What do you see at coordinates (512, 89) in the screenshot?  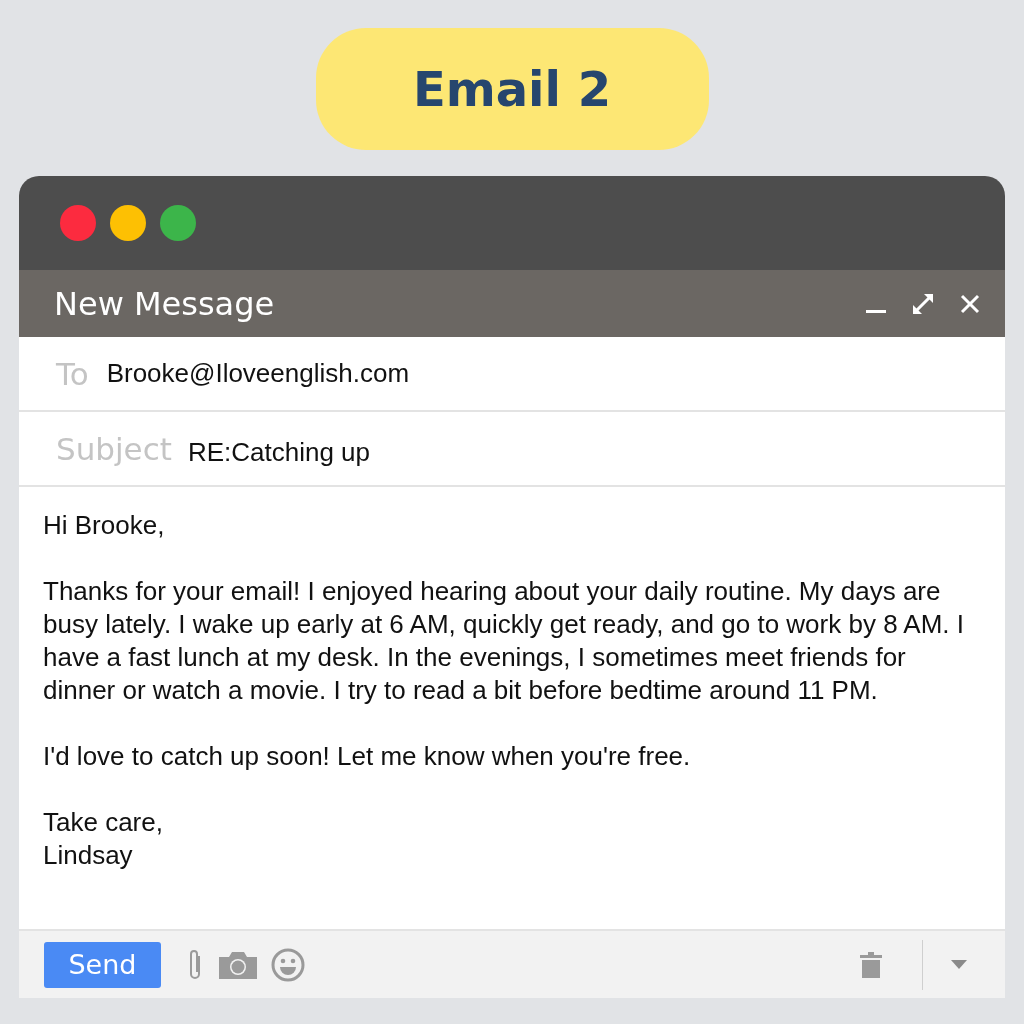 I see `title-badge: Email 2` at bounding box center [512, 89].